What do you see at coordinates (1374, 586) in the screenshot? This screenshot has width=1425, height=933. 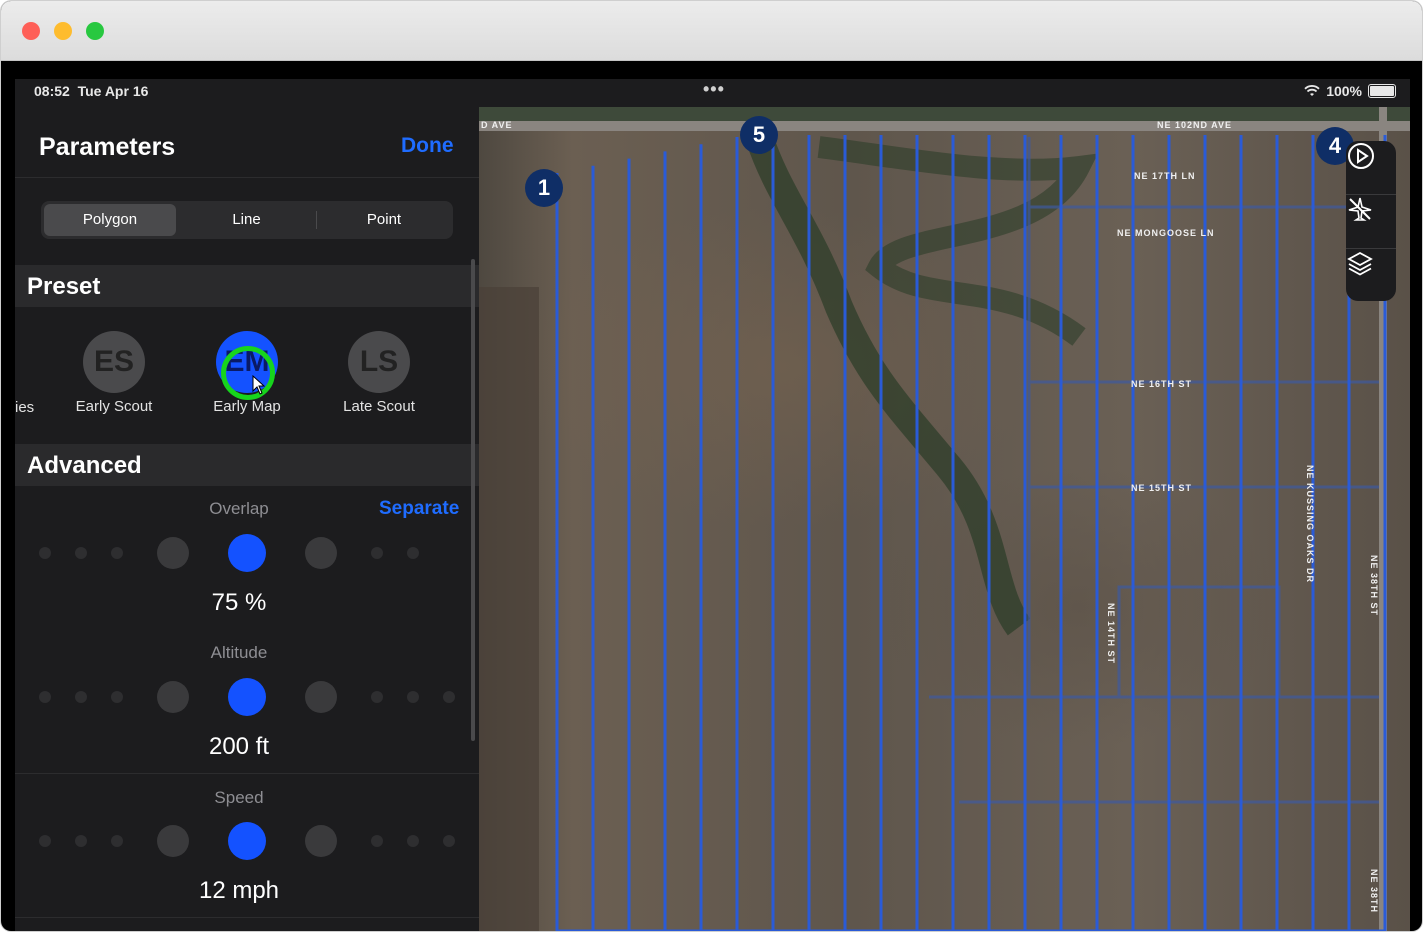 I see `road-label: NE 38TH ST` at bounding box center [1374, 586].